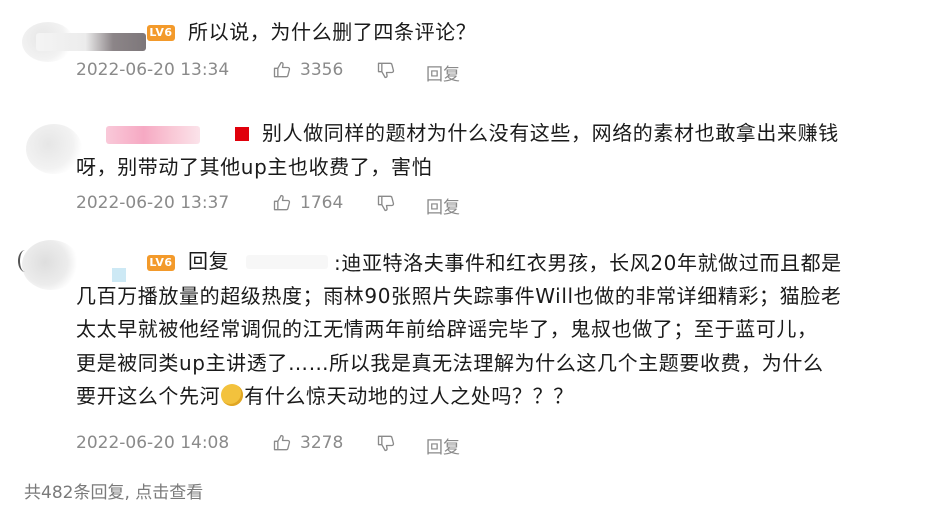 This screenshot has width=936, height=511. Describe the element at coordinates (242, 134) in the screenshot. I see `red-tag` at that location.